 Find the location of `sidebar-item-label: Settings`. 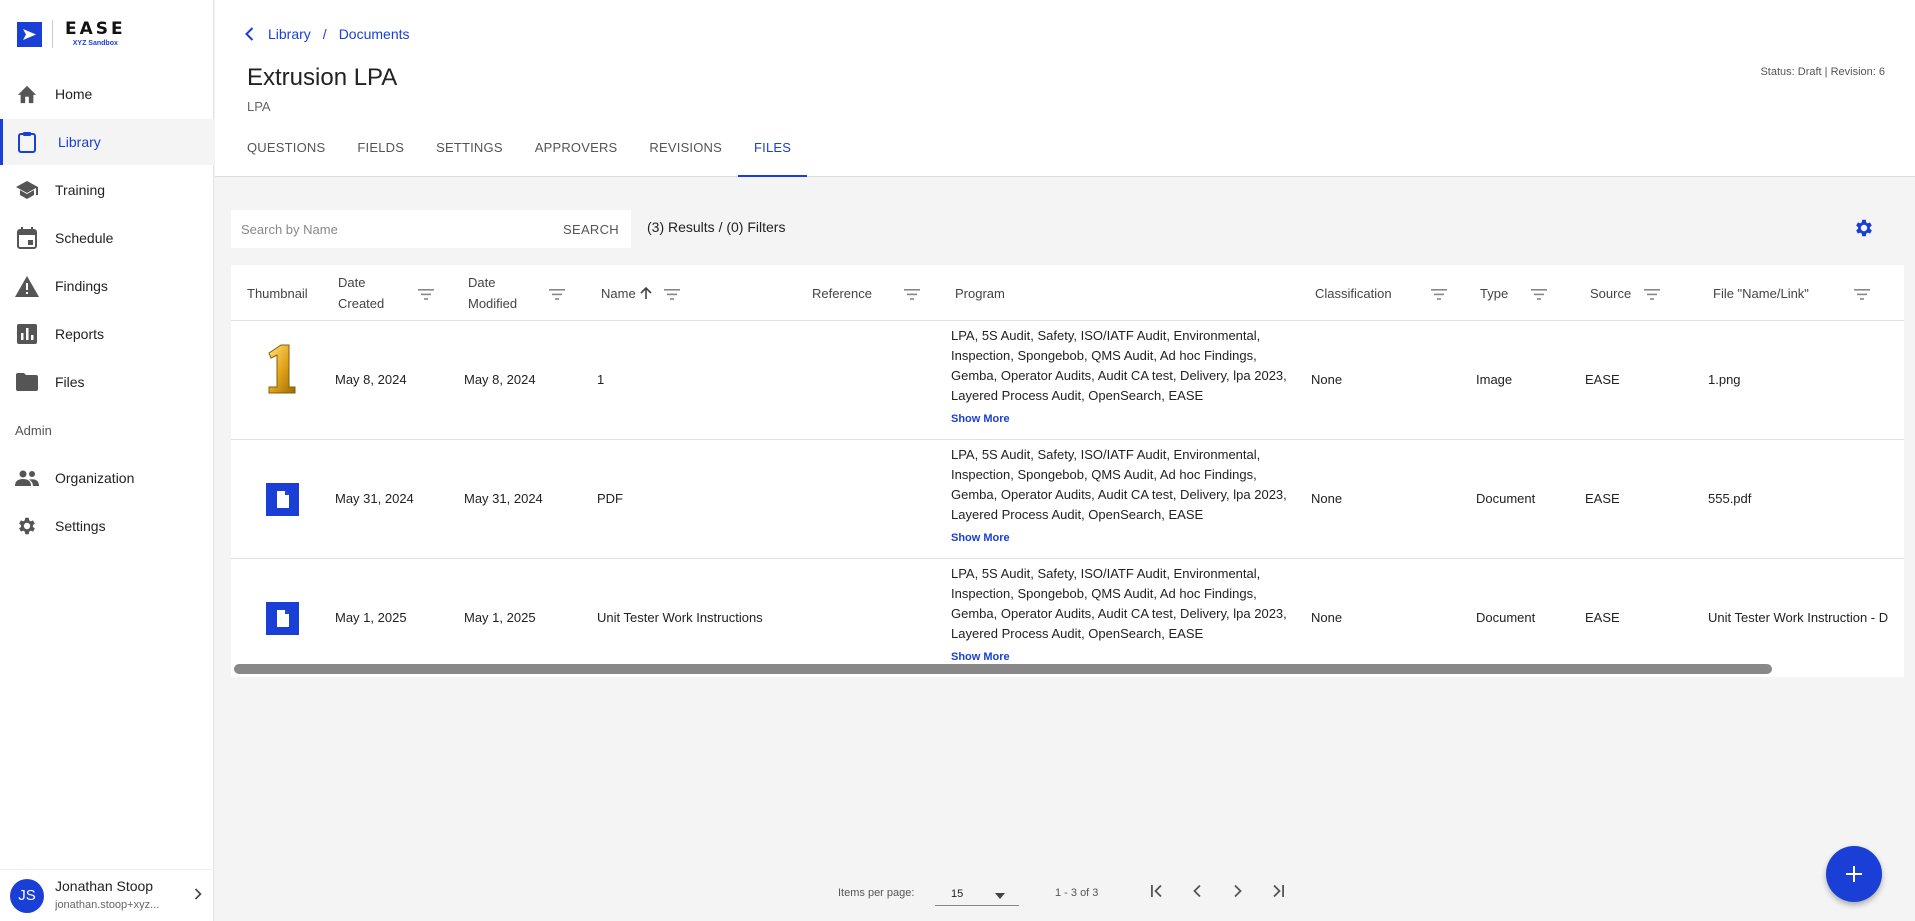

sidebar-item-label: Settings is located at coordinates (80, 526).